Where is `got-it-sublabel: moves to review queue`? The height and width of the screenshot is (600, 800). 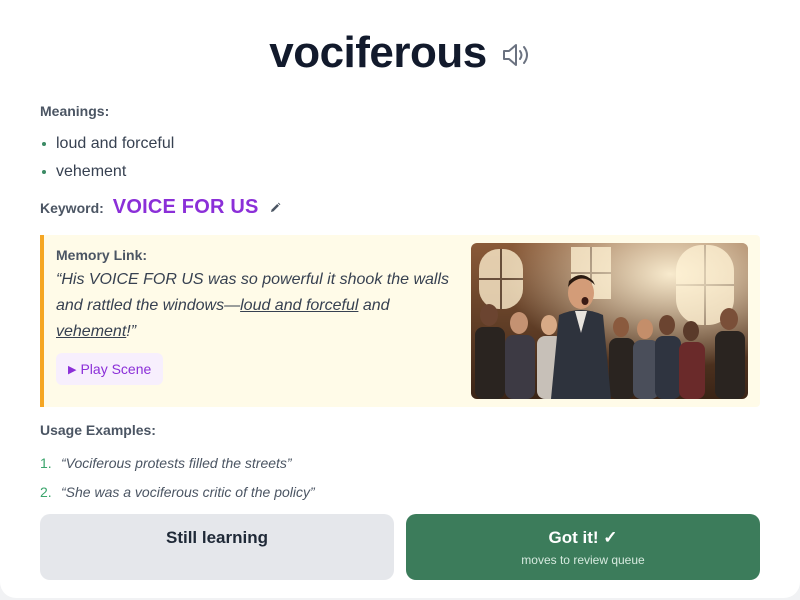
got-it-sublabel: moves to review queue is located at coordinates (583, 559).